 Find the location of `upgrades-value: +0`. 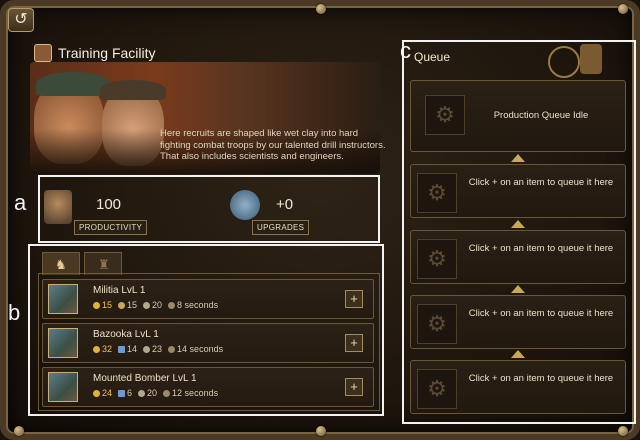

upgrades-value: +0 is located at coordinates (285, 204).